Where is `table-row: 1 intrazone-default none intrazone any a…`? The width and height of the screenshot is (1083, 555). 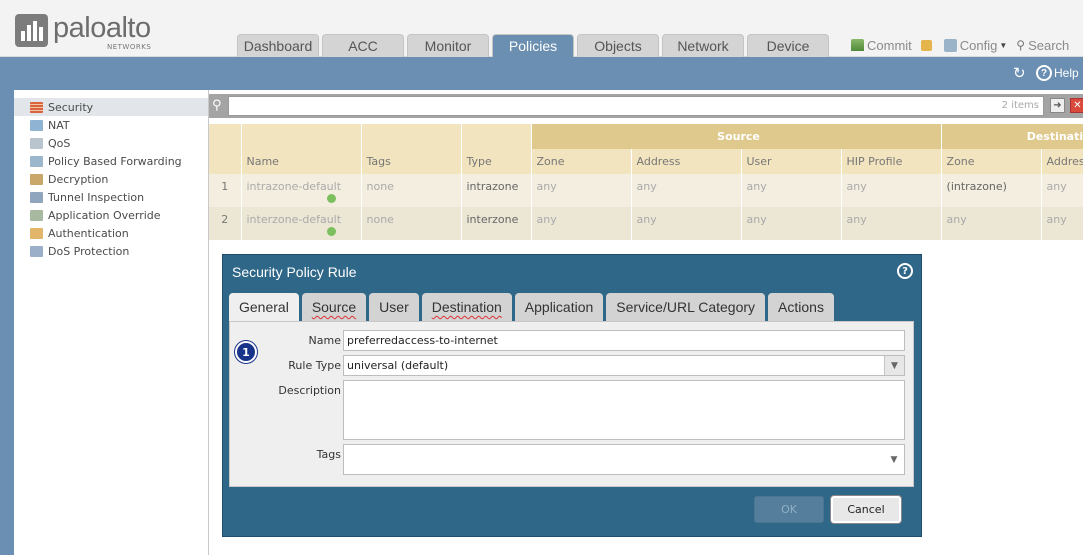
table-row: 1 intrazone-default none intrazone any a… is located at coordinates (646, 190).